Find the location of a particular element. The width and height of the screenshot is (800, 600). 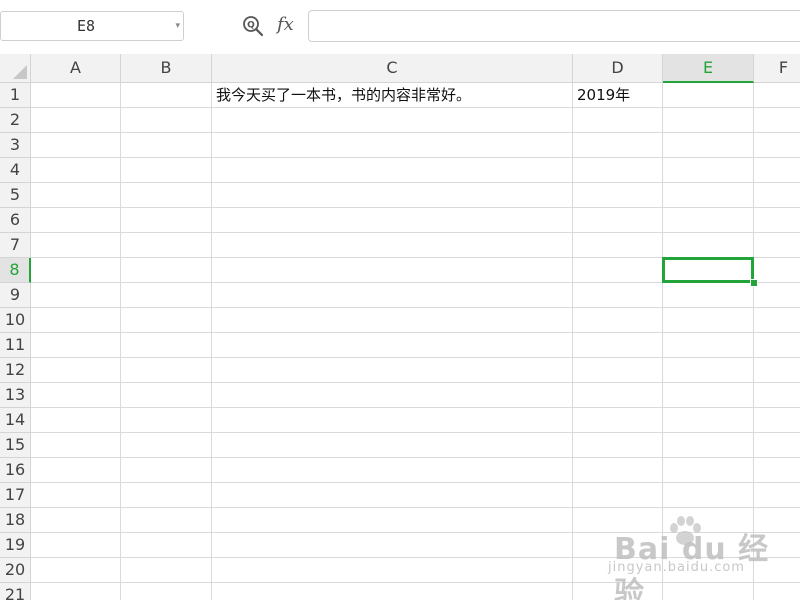

cell-a18 is located at coordinates (76, 520).